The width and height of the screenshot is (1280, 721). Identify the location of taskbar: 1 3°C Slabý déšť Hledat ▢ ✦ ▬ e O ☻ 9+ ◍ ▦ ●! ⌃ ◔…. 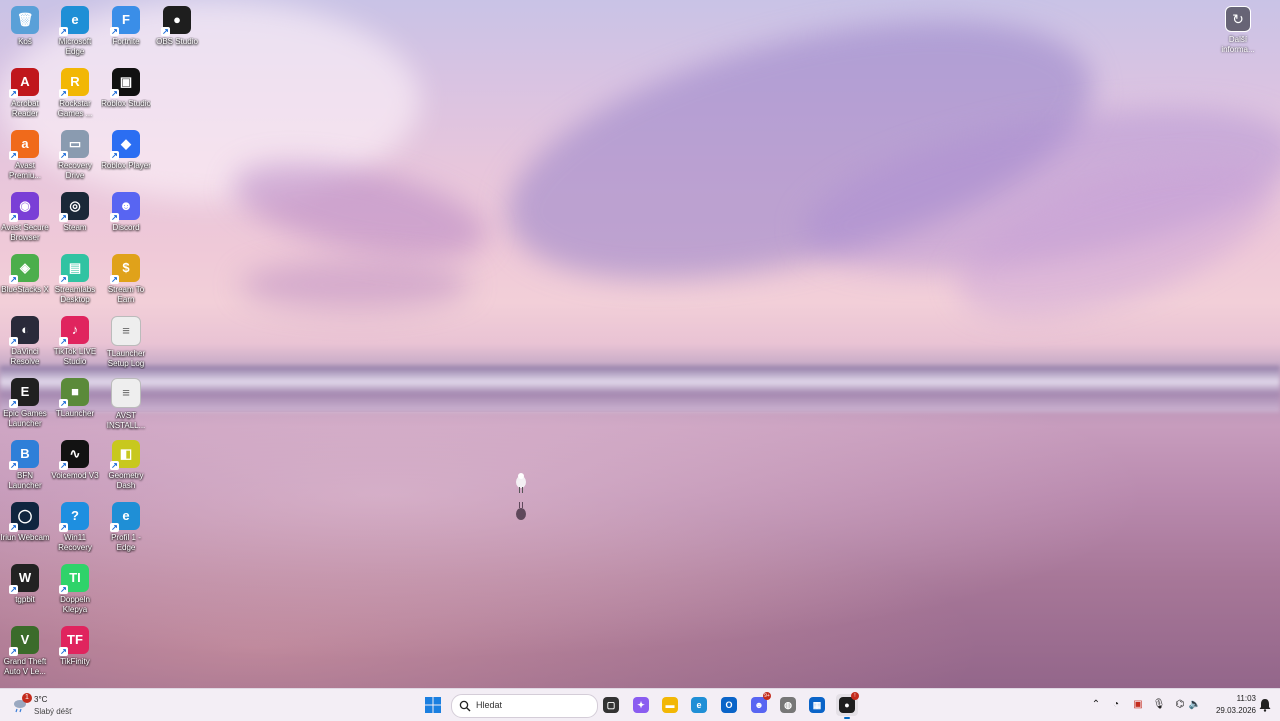
(640, 704).